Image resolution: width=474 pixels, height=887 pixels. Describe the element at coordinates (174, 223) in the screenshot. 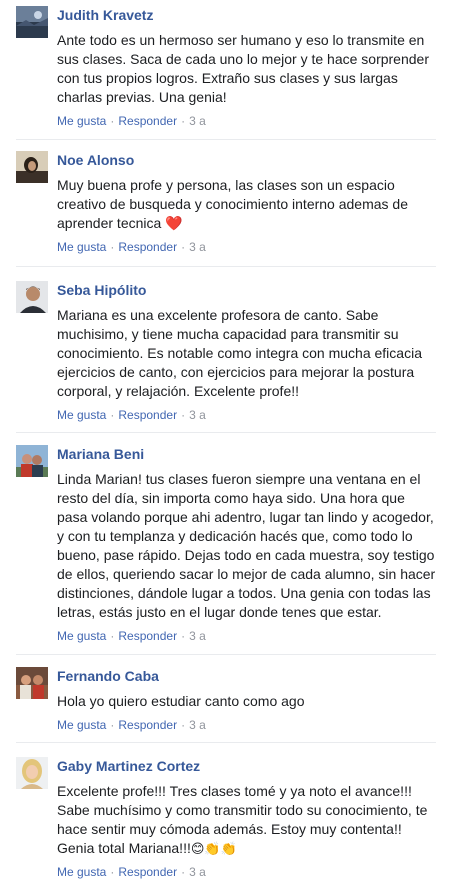

I see `heart-emoji: ❤️` at that location.